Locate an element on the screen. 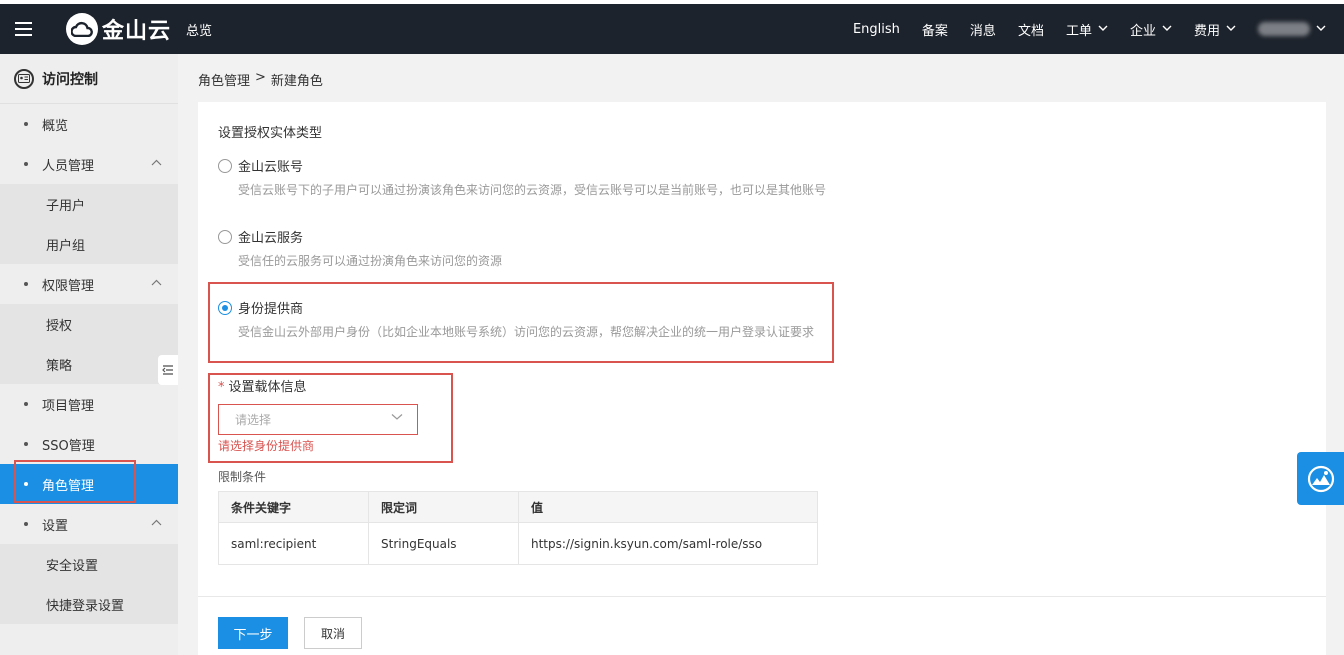 The width and height of the screenshot is (1344, 655). sidebar-header: 访问控制 is located at coordinates (89, 79).